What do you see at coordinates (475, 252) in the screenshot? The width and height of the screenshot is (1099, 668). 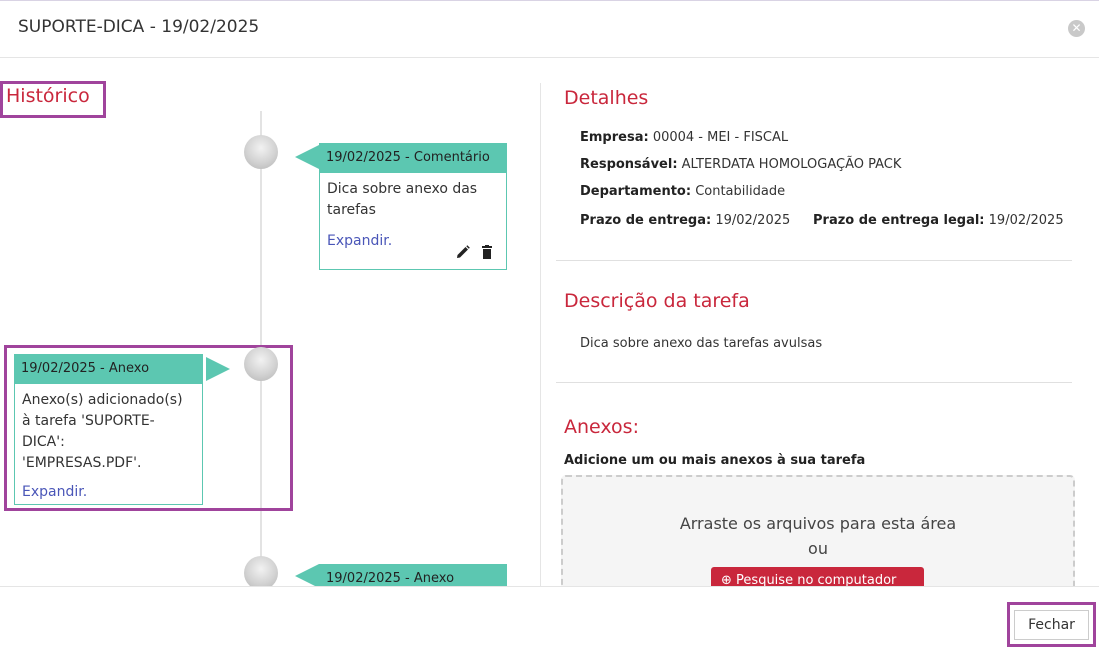 I see `card-actions` at bounding box center [475, 252].